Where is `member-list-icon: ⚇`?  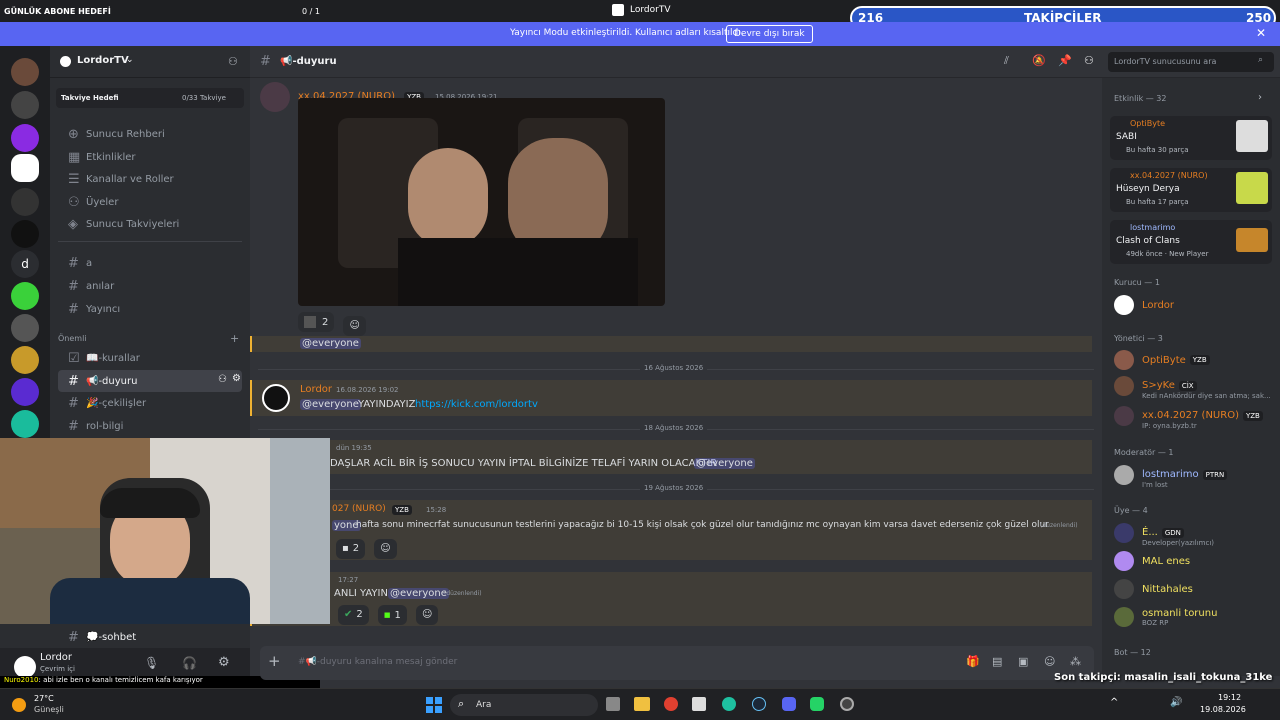
member-list-icon: ⚇ is located at coordinates (1089, 60).